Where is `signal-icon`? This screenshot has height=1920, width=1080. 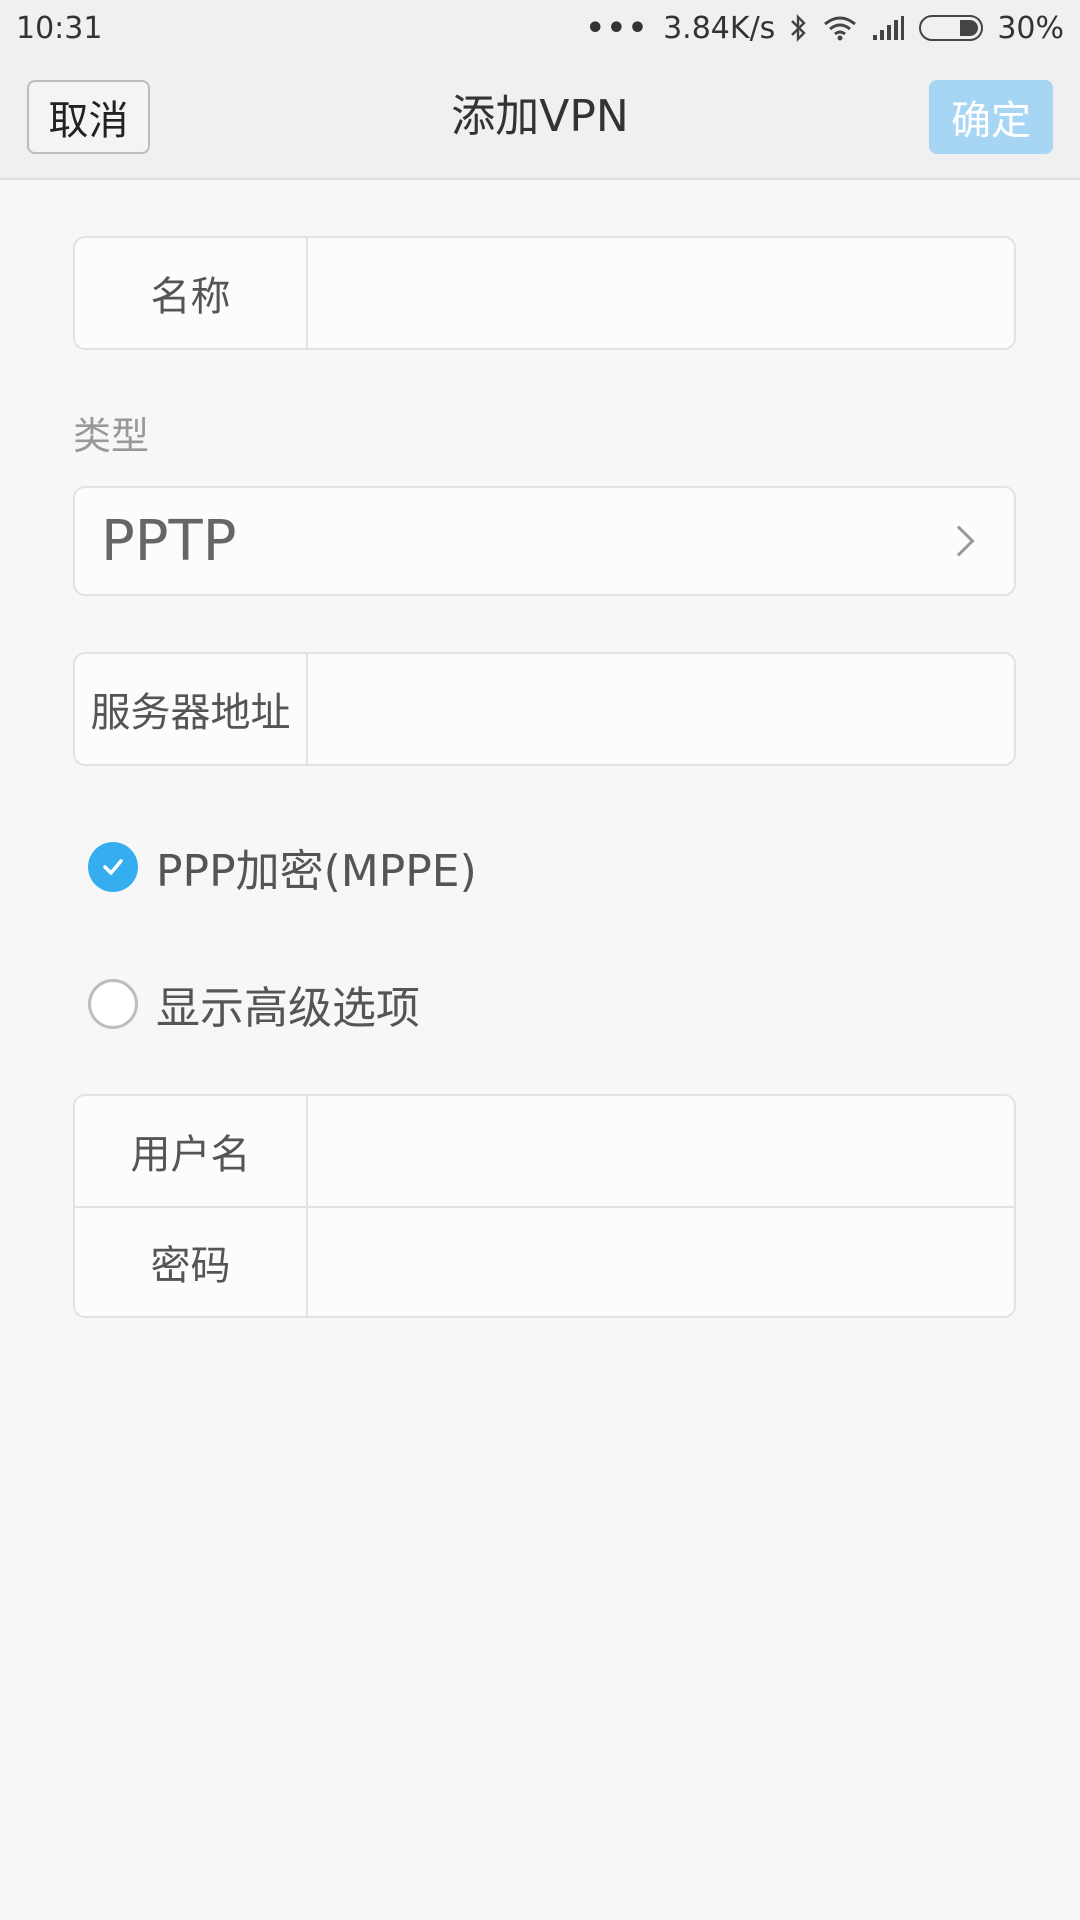 signal-icon is located at coordinates (888, 28).